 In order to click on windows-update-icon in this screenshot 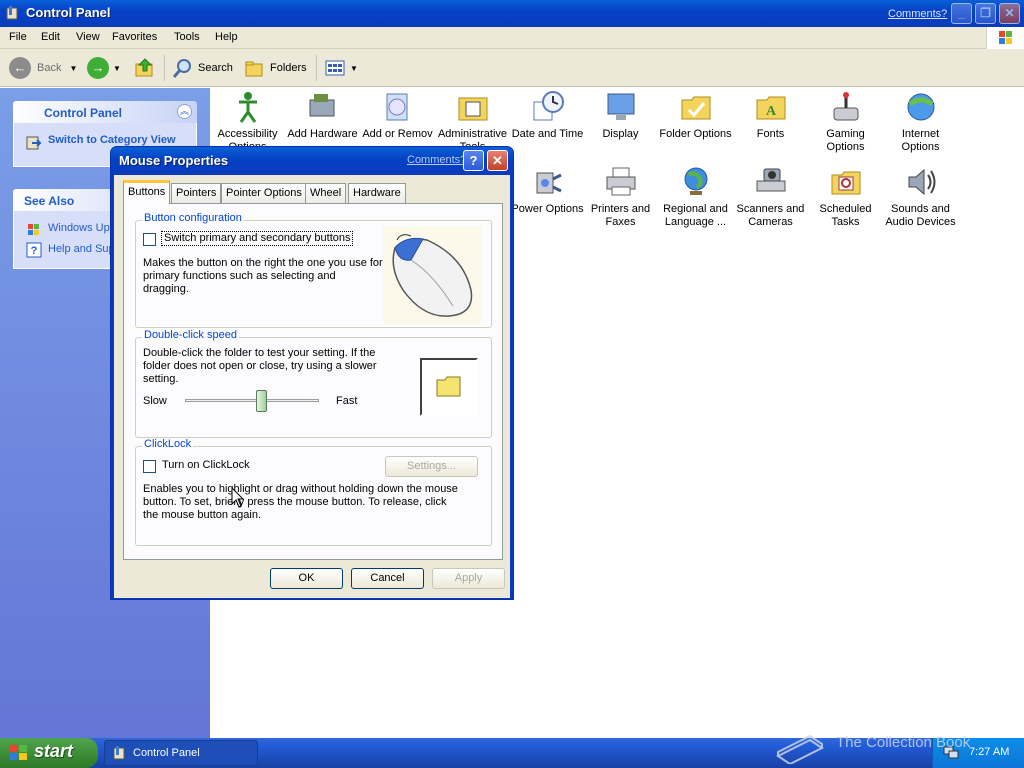, I will do `click(33, 229)`.